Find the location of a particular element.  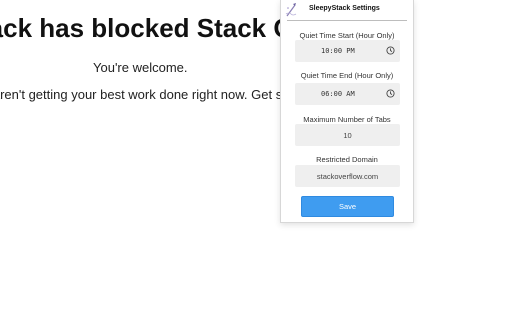

domain-value: stackoverflow.com is located at coordinates (347, 176).